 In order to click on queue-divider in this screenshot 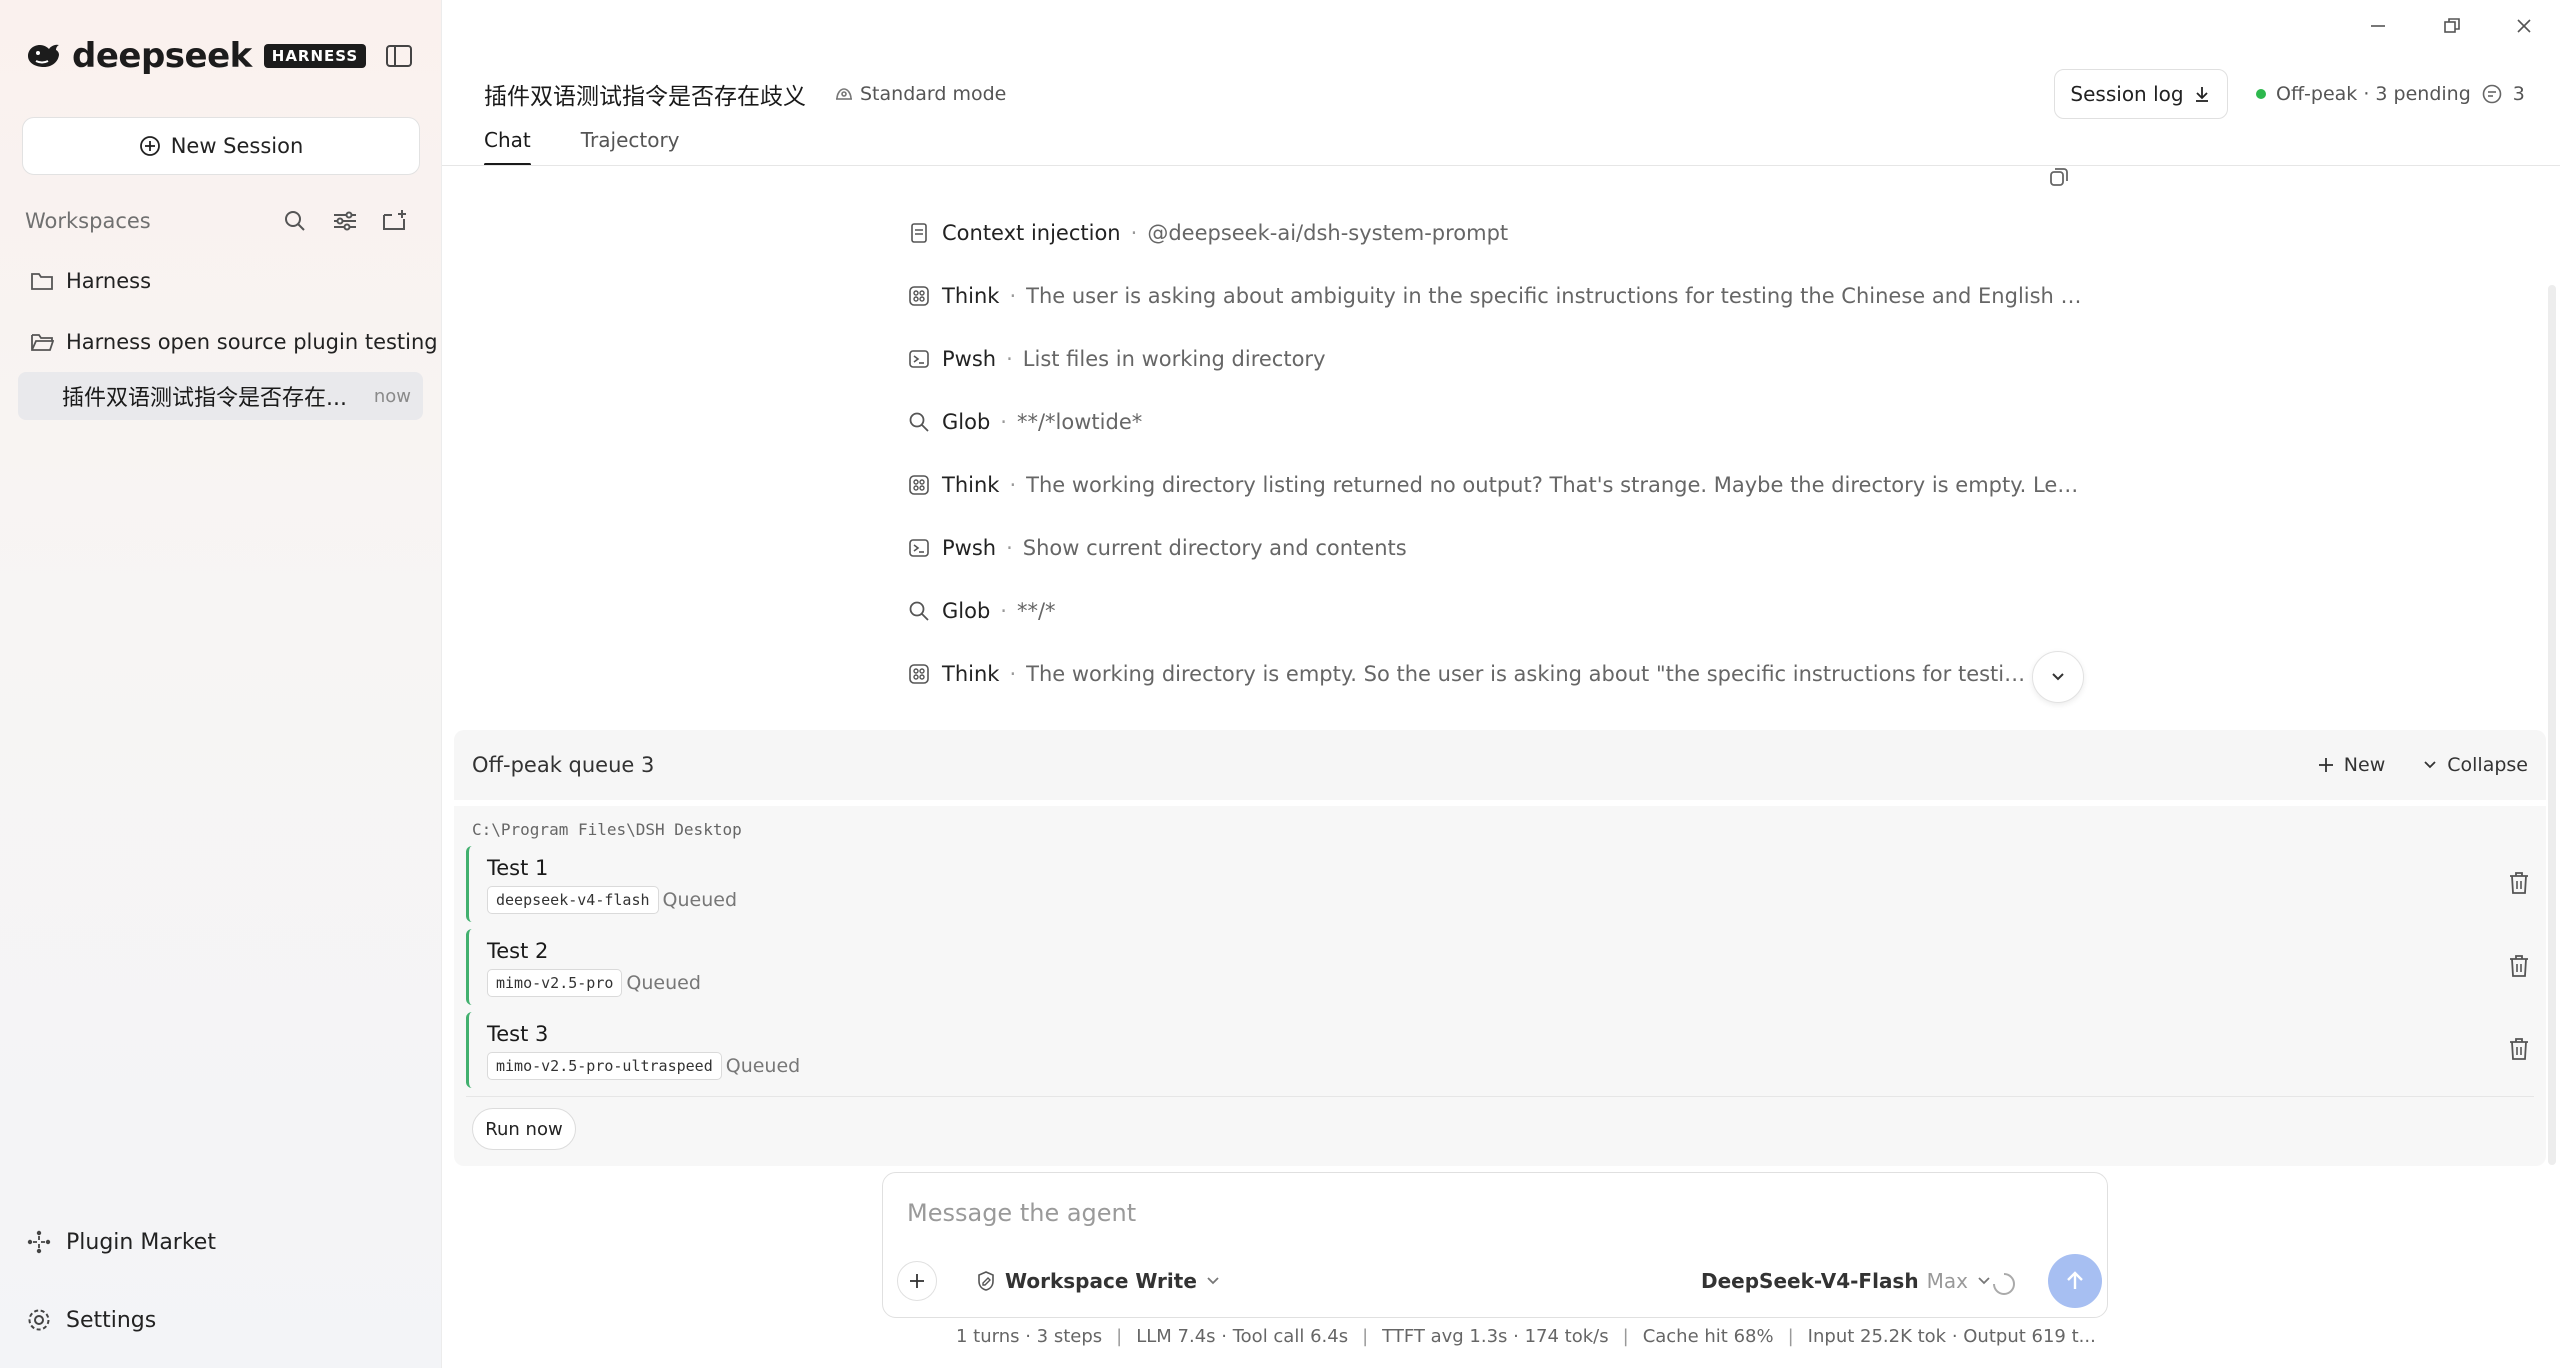, I will do `click(1500, 1096)`.